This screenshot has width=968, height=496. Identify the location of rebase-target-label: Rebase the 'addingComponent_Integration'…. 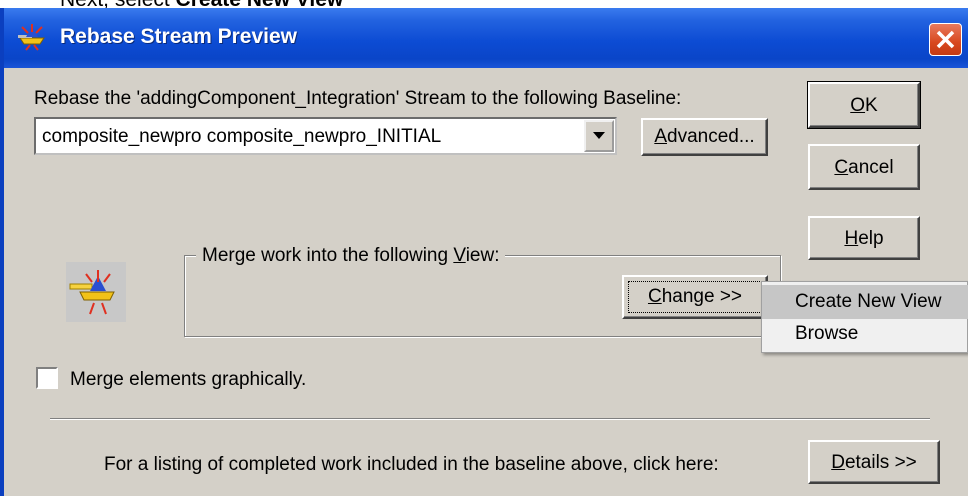
(358, 98).